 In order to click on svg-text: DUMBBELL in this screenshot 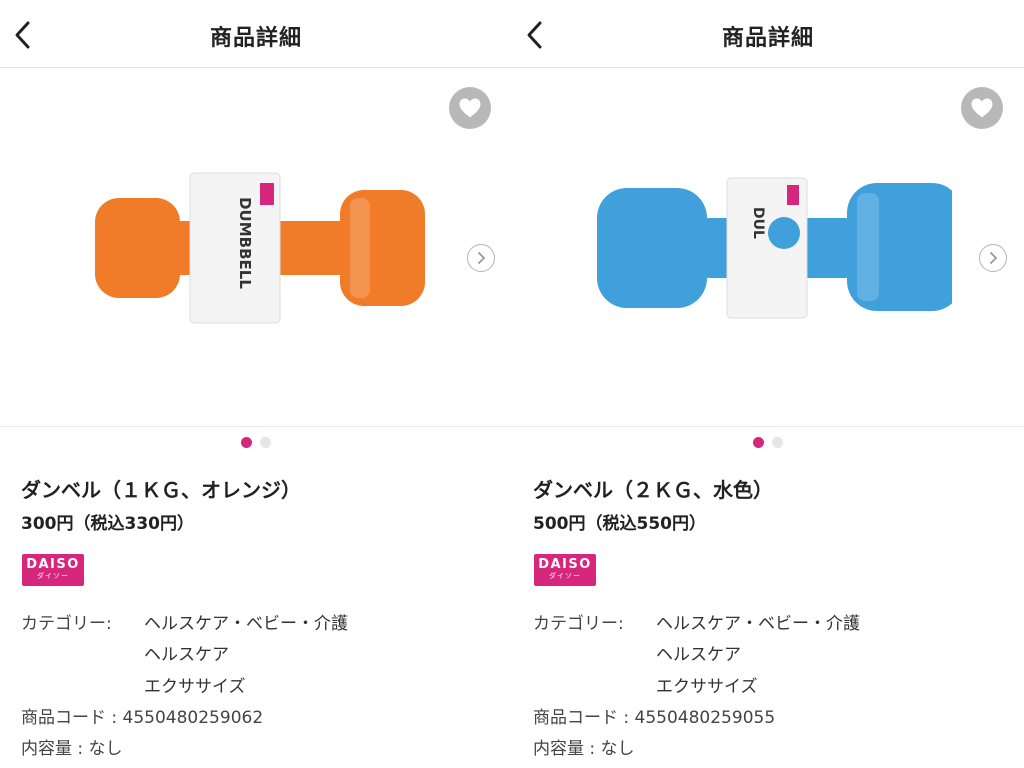, I will do `click(245, 243)`.